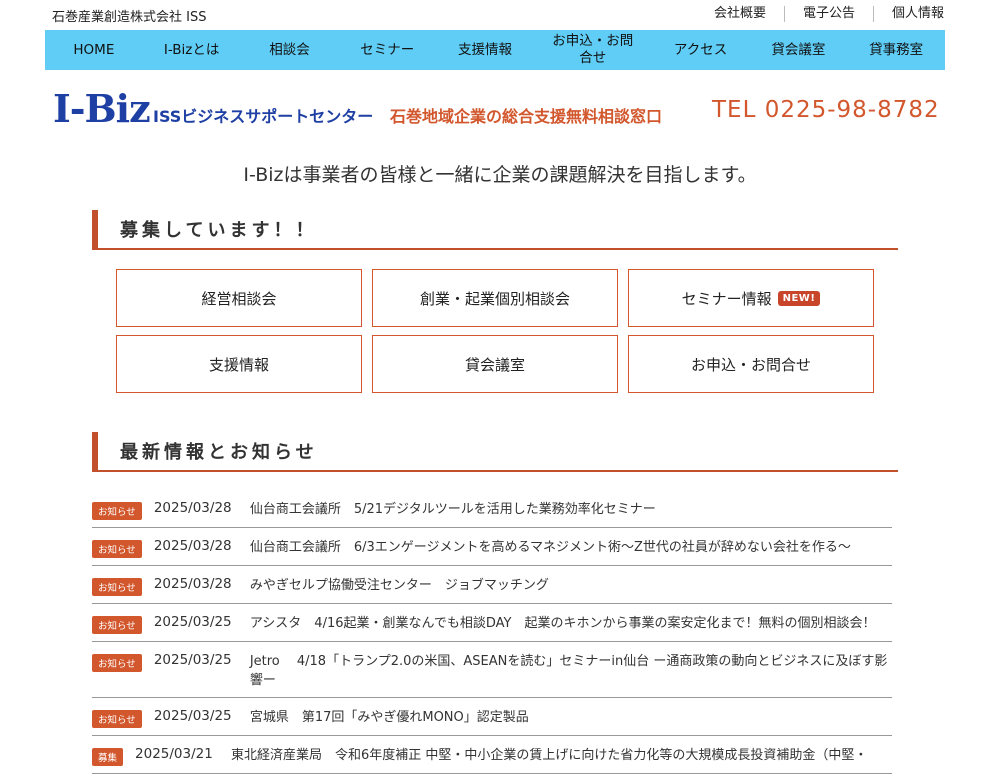 The width and height of the screenshot is (1000, 774). I want to click on card-label: お申込・お問合せ, so click(750, 364).